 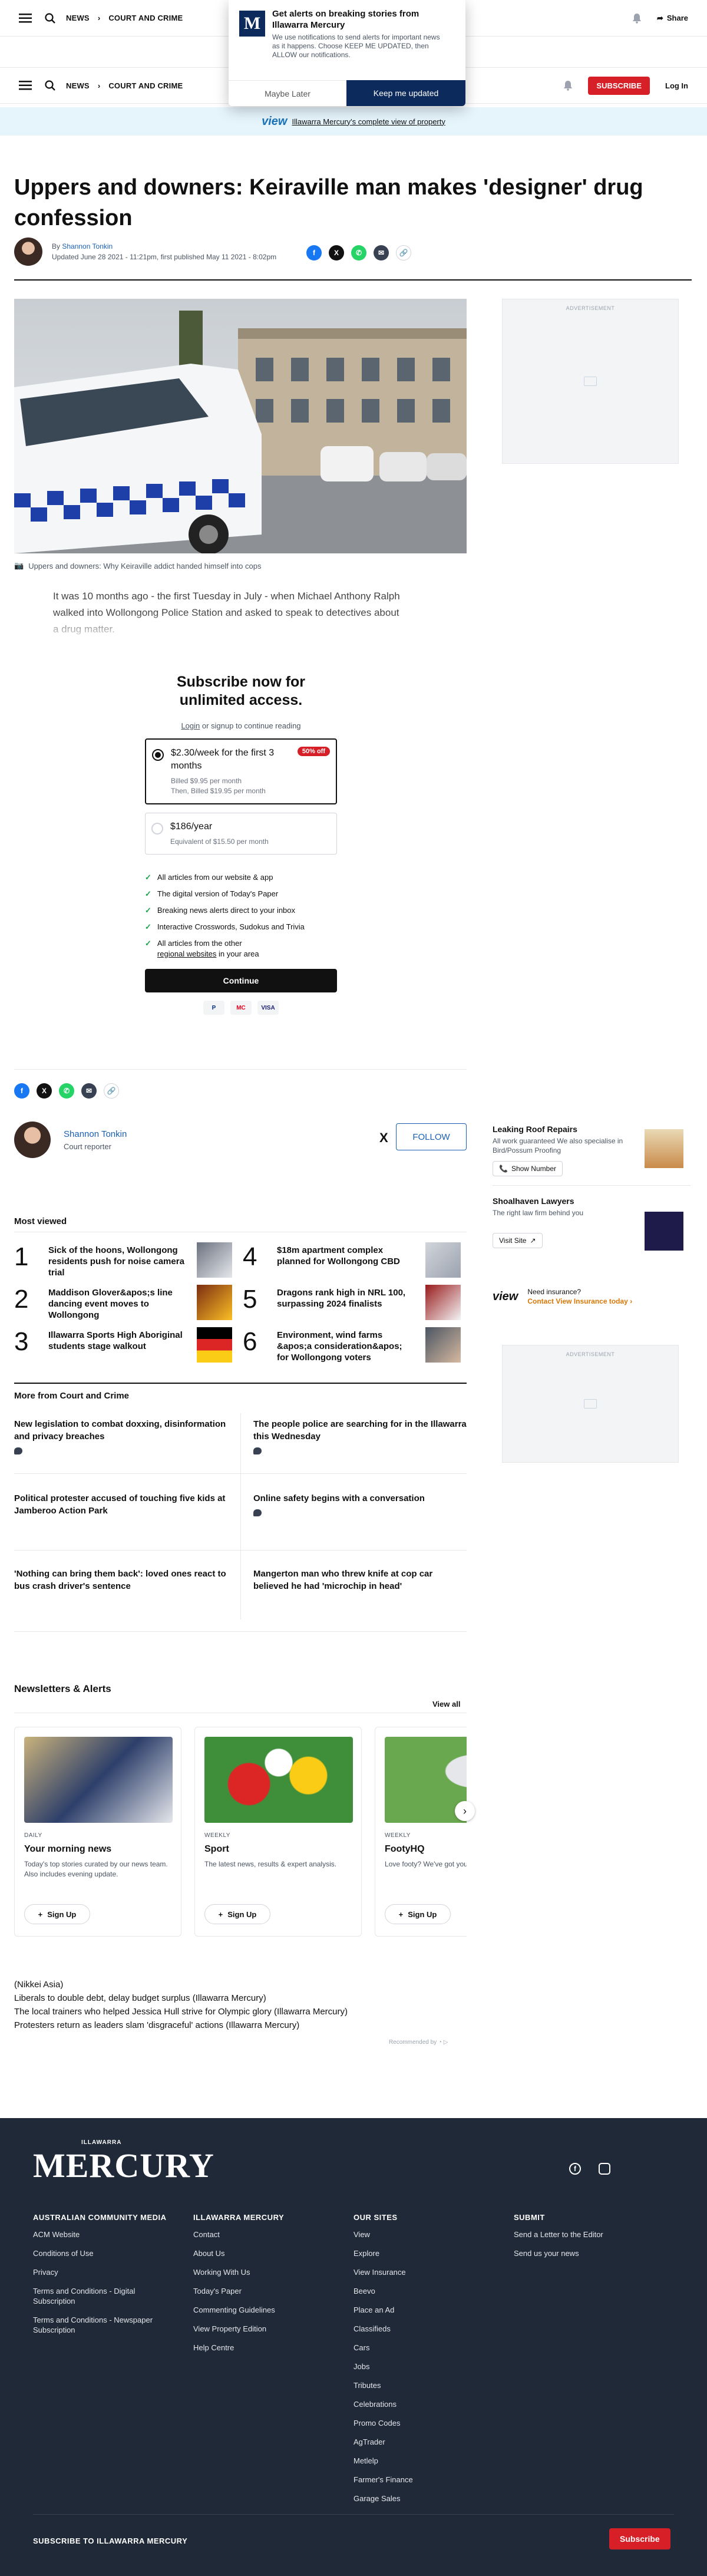 What do you see at coordinates (528, 1168) in the screenshot?
I see `show-number-button: 📞 Show Number` at bounding box center [528, 1168].